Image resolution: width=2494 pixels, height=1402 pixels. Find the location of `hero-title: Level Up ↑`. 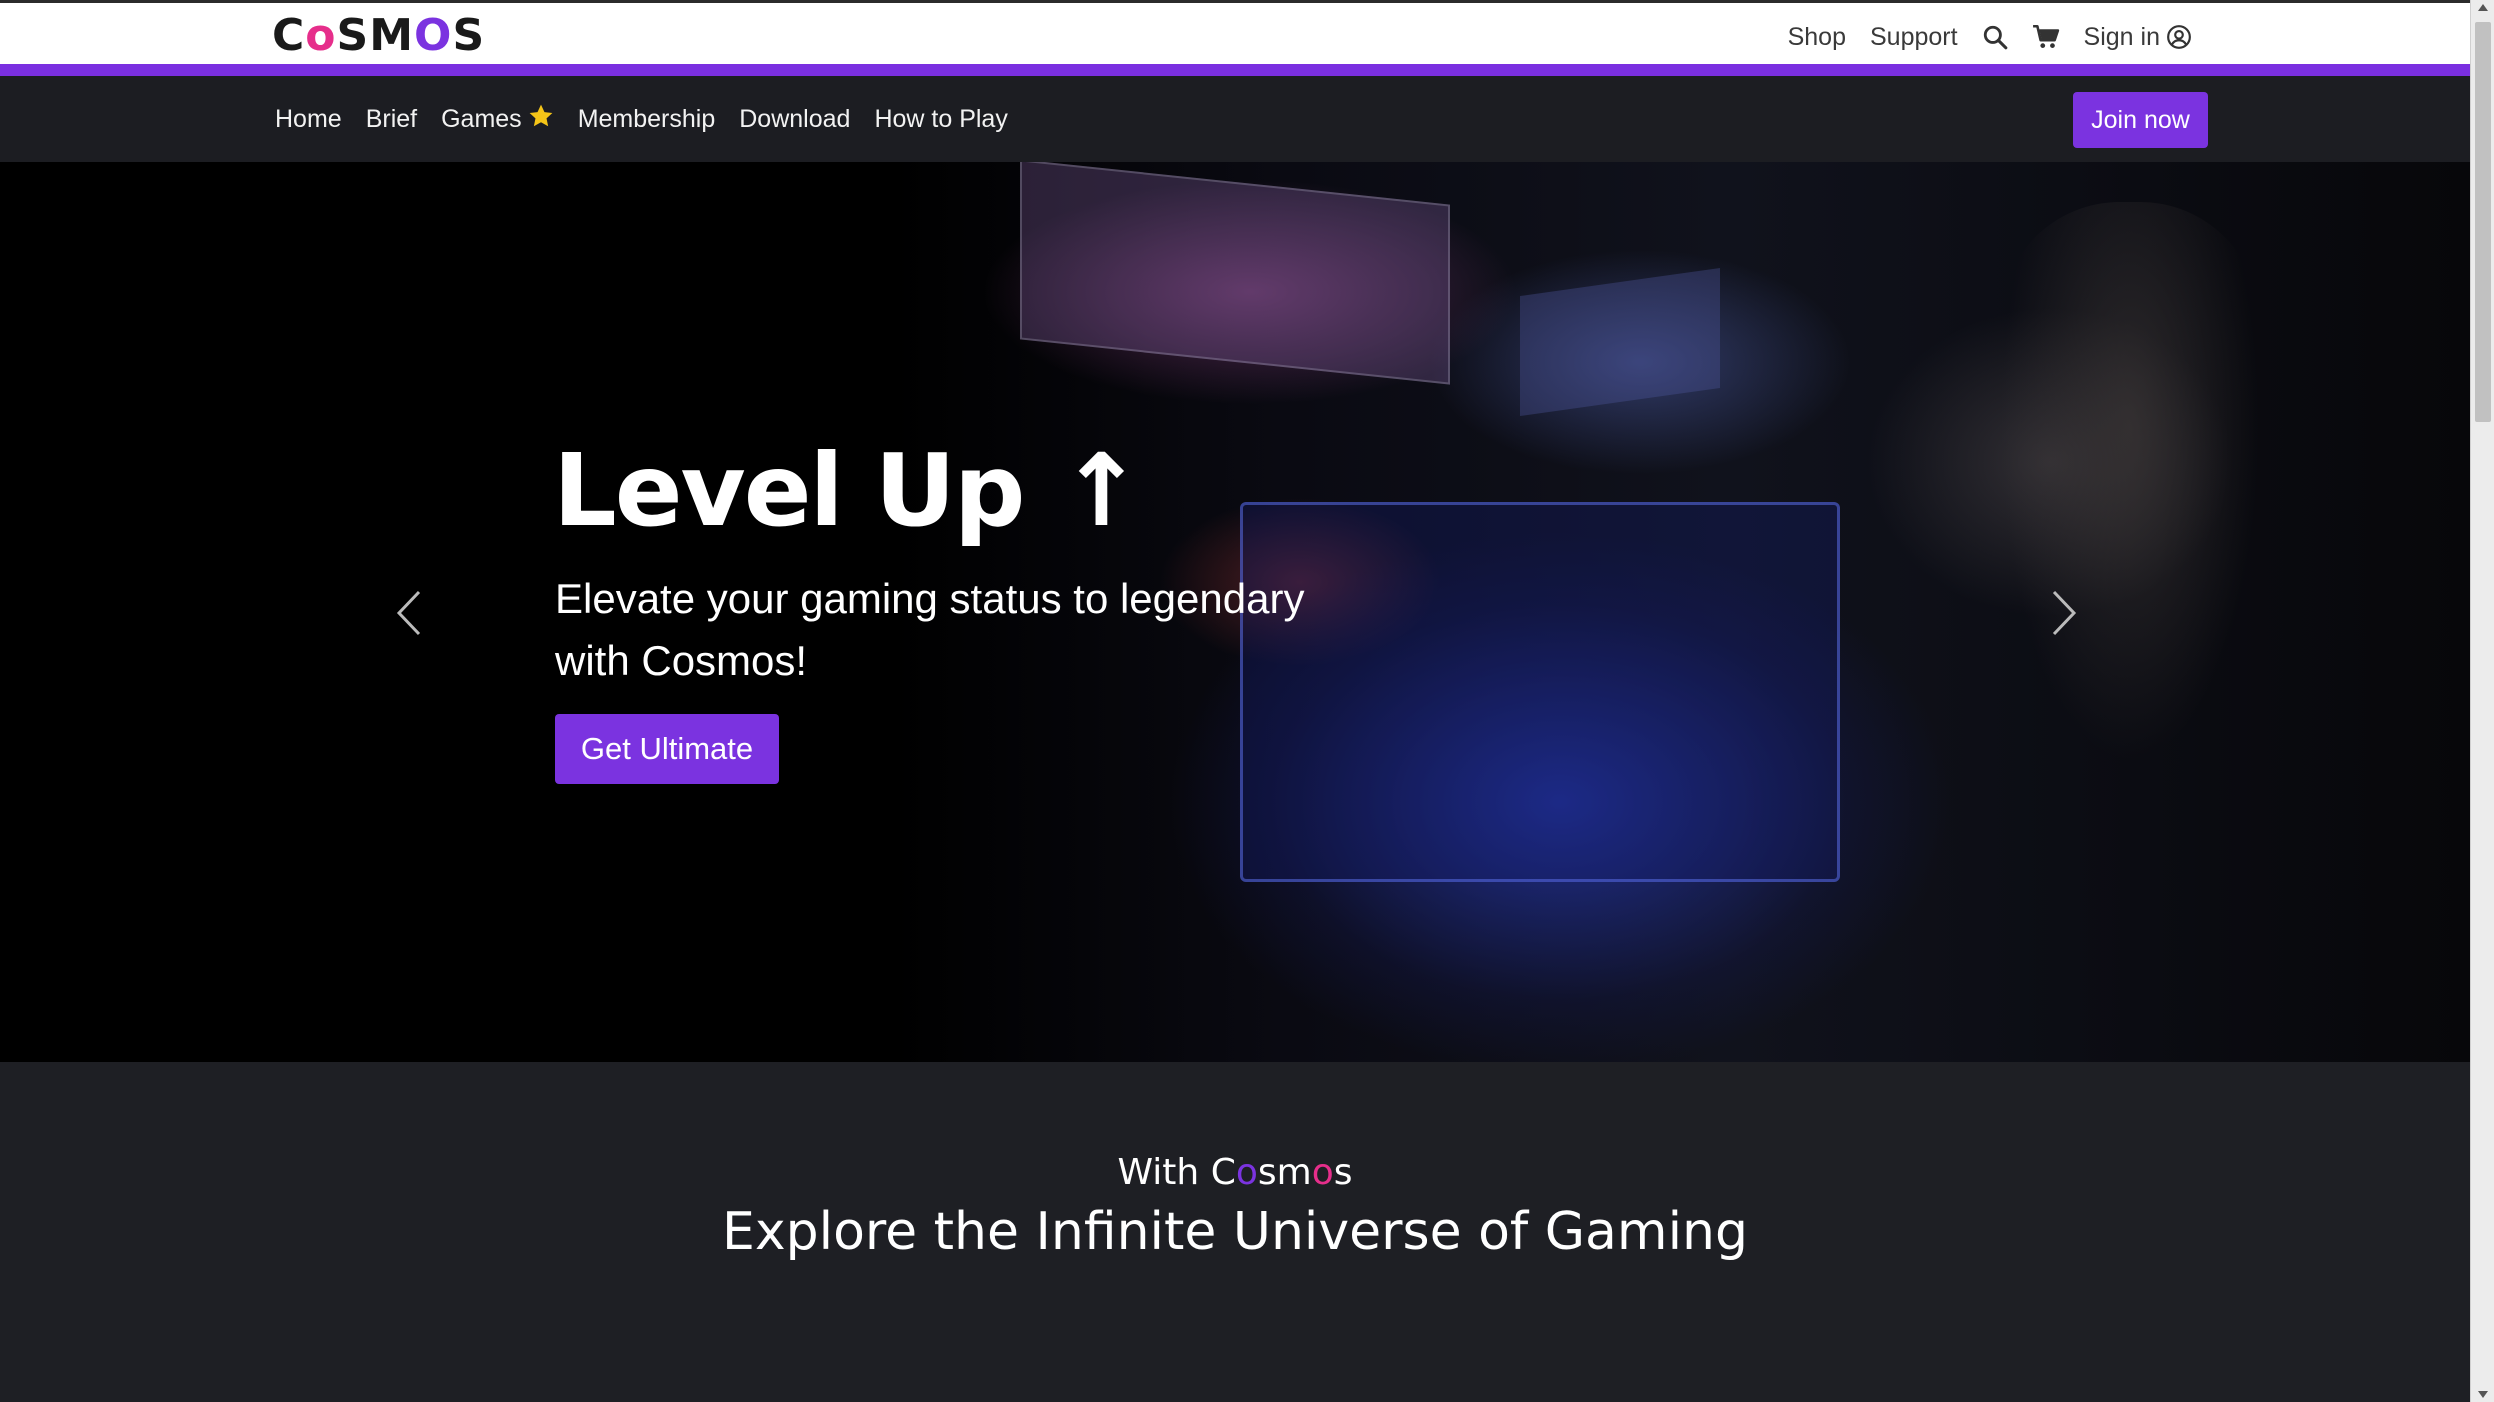

hero-title: Level Up ↑ is located at coordinates (848, 490).